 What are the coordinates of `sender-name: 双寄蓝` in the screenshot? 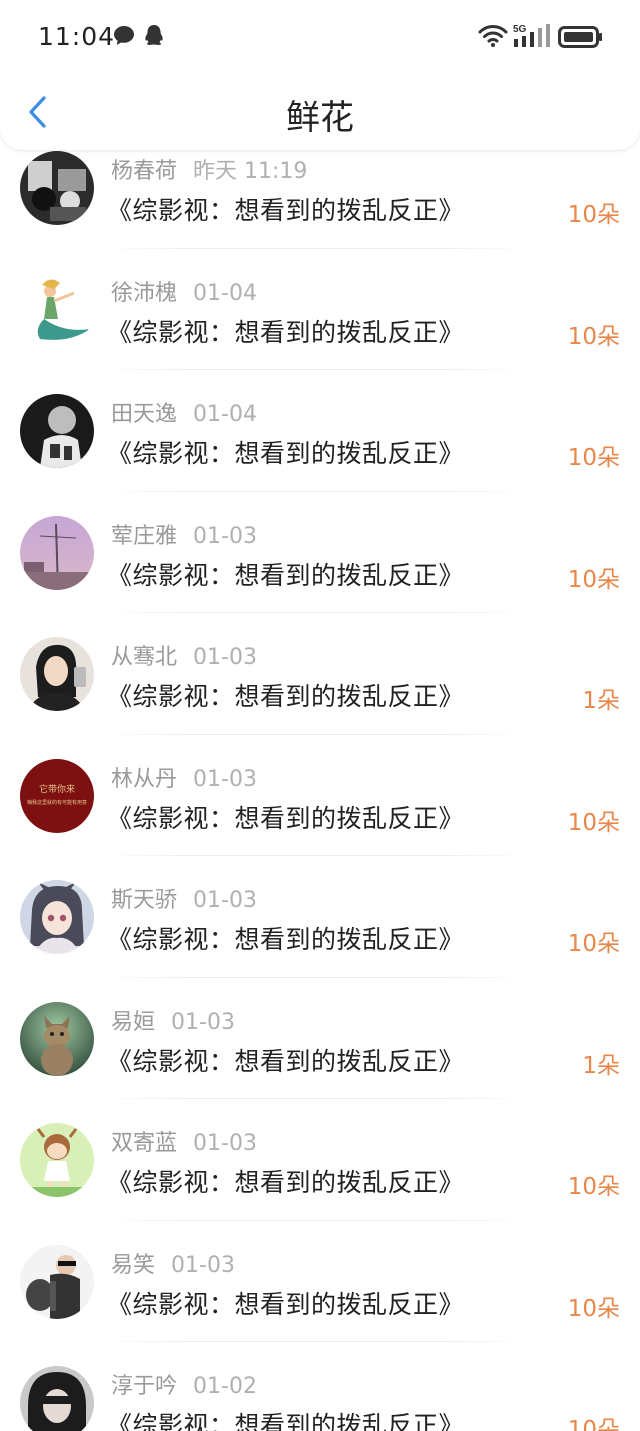 It's located at (144, 1143).